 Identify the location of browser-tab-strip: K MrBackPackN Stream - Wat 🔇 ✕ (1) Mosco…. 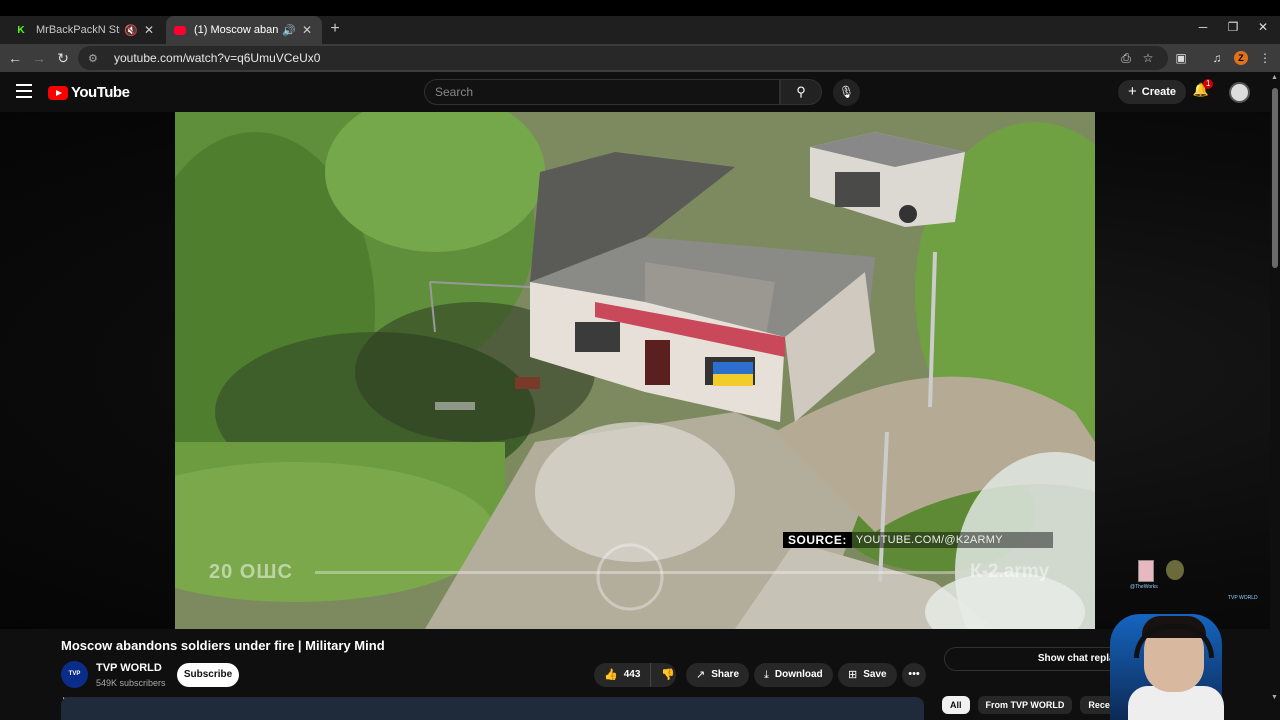
(640, 22).